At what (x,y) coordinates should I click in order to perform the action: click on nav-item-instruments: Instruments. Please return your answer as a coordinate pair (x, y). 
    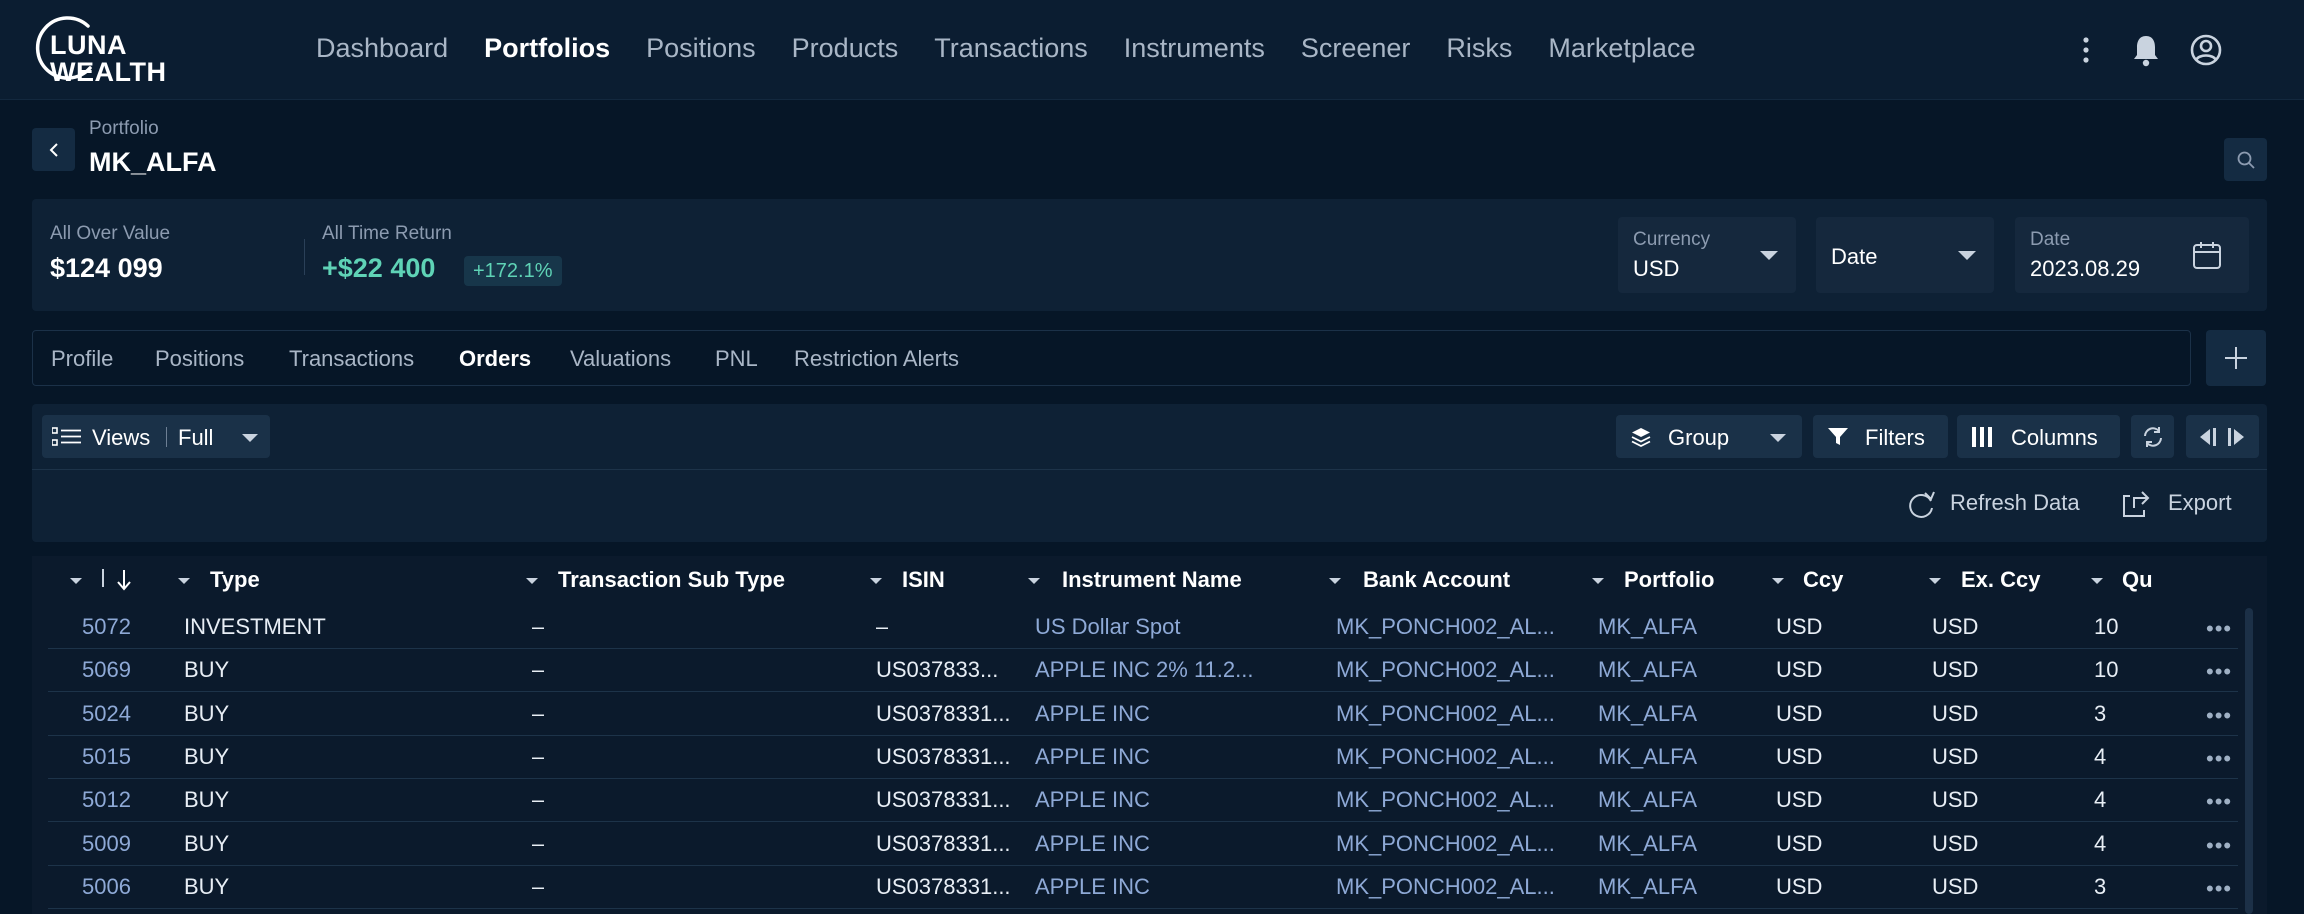
    Looking at the image, I should click on (1194, 48).